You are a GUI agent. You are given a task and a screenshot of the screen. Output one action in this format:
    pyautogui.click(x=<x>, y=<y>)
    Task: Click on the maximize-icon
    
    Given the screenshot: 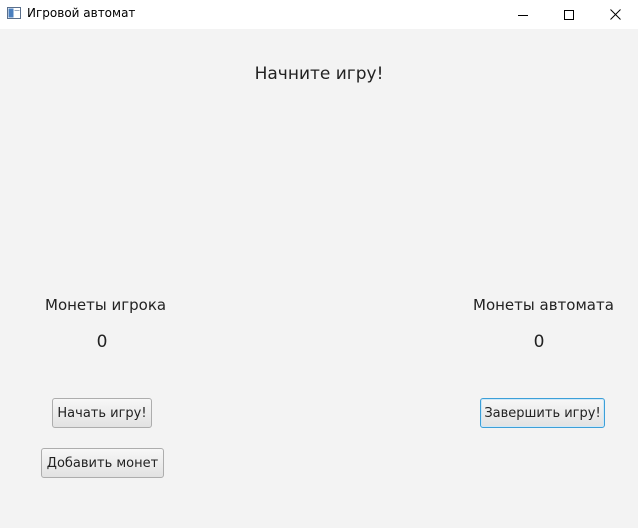 What is the action you would take?
    pyautogui.click(x=569, y=14)
    